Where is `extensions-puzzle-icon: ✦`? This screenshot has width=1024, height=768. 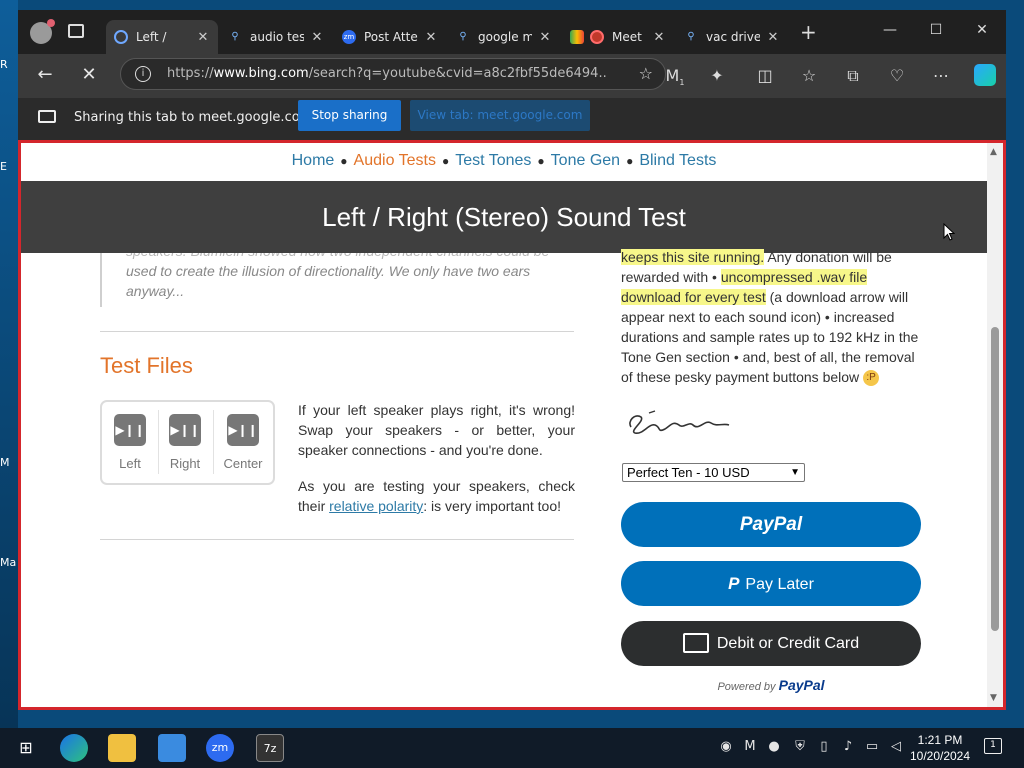 extensions-puzzle-icon: ✦ is located at coordinates (717, 75).